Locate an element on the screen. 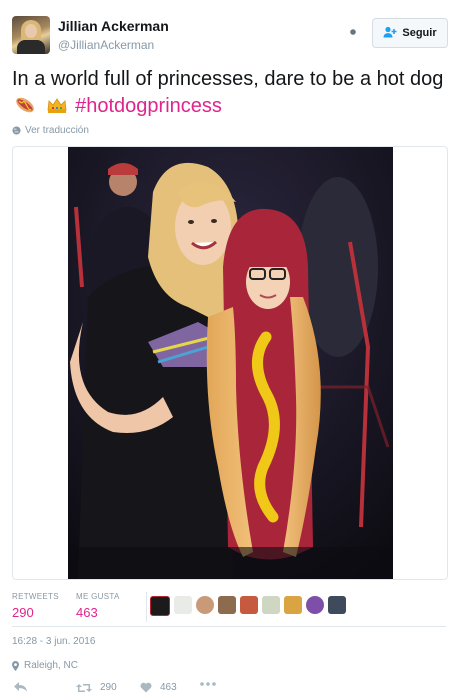 The image size is (471, 700). likers-avatars is located at coordinates (248, 606).